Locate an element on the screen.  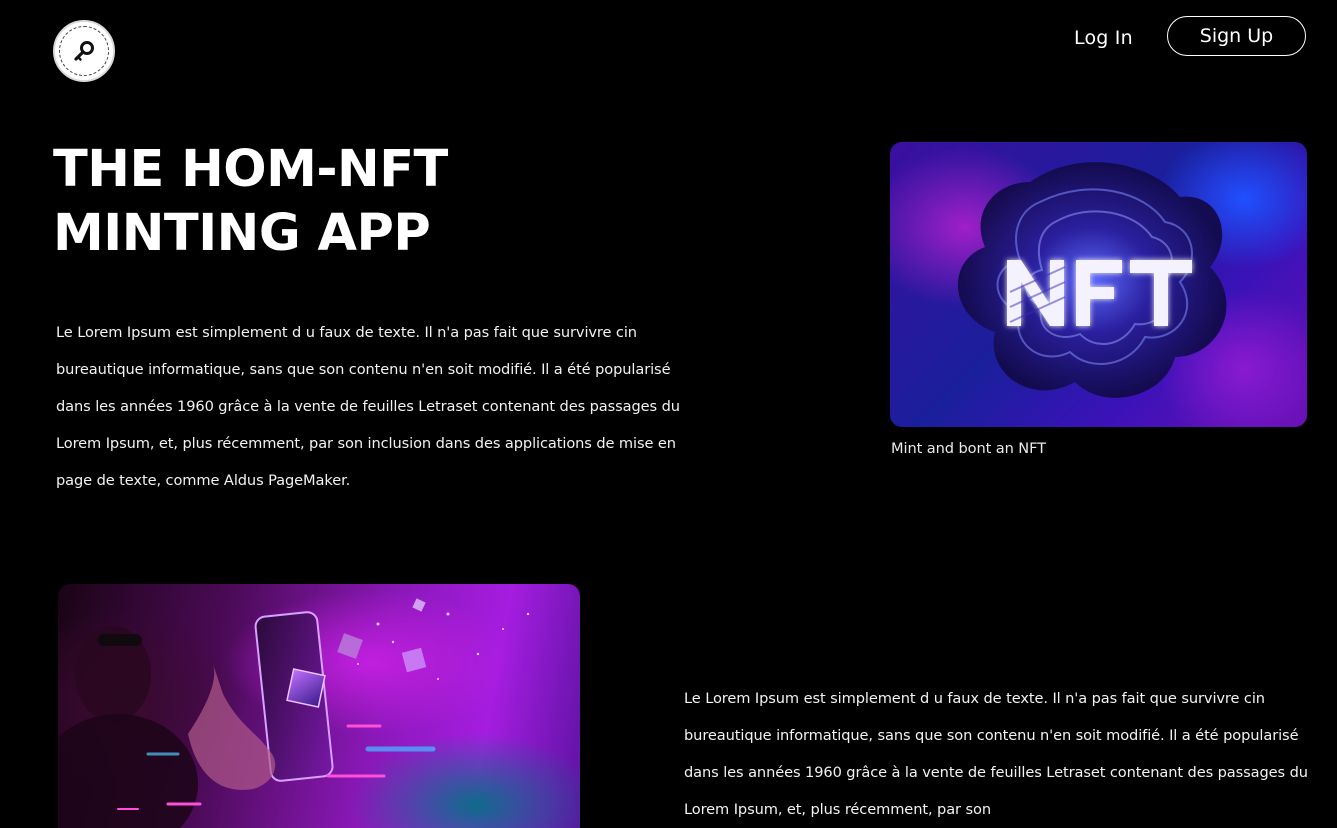
page-title-line-1: THE HOM-NFT is located at coordinates (250, 169).